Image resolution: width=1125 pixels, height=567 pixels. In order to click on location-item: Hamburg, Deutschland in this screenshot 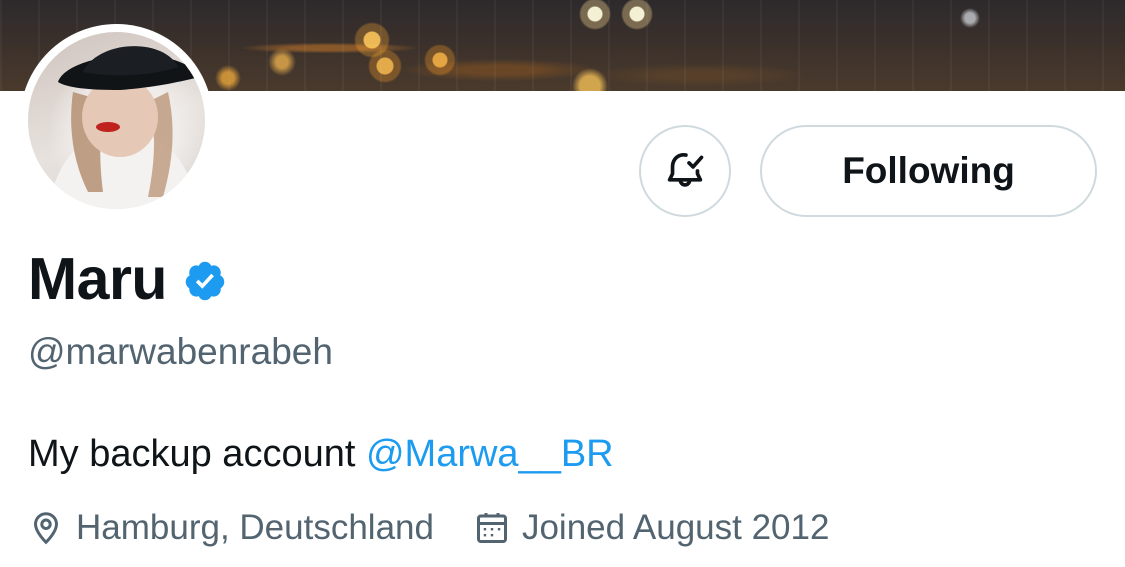, I will do `click(231, 528)`.